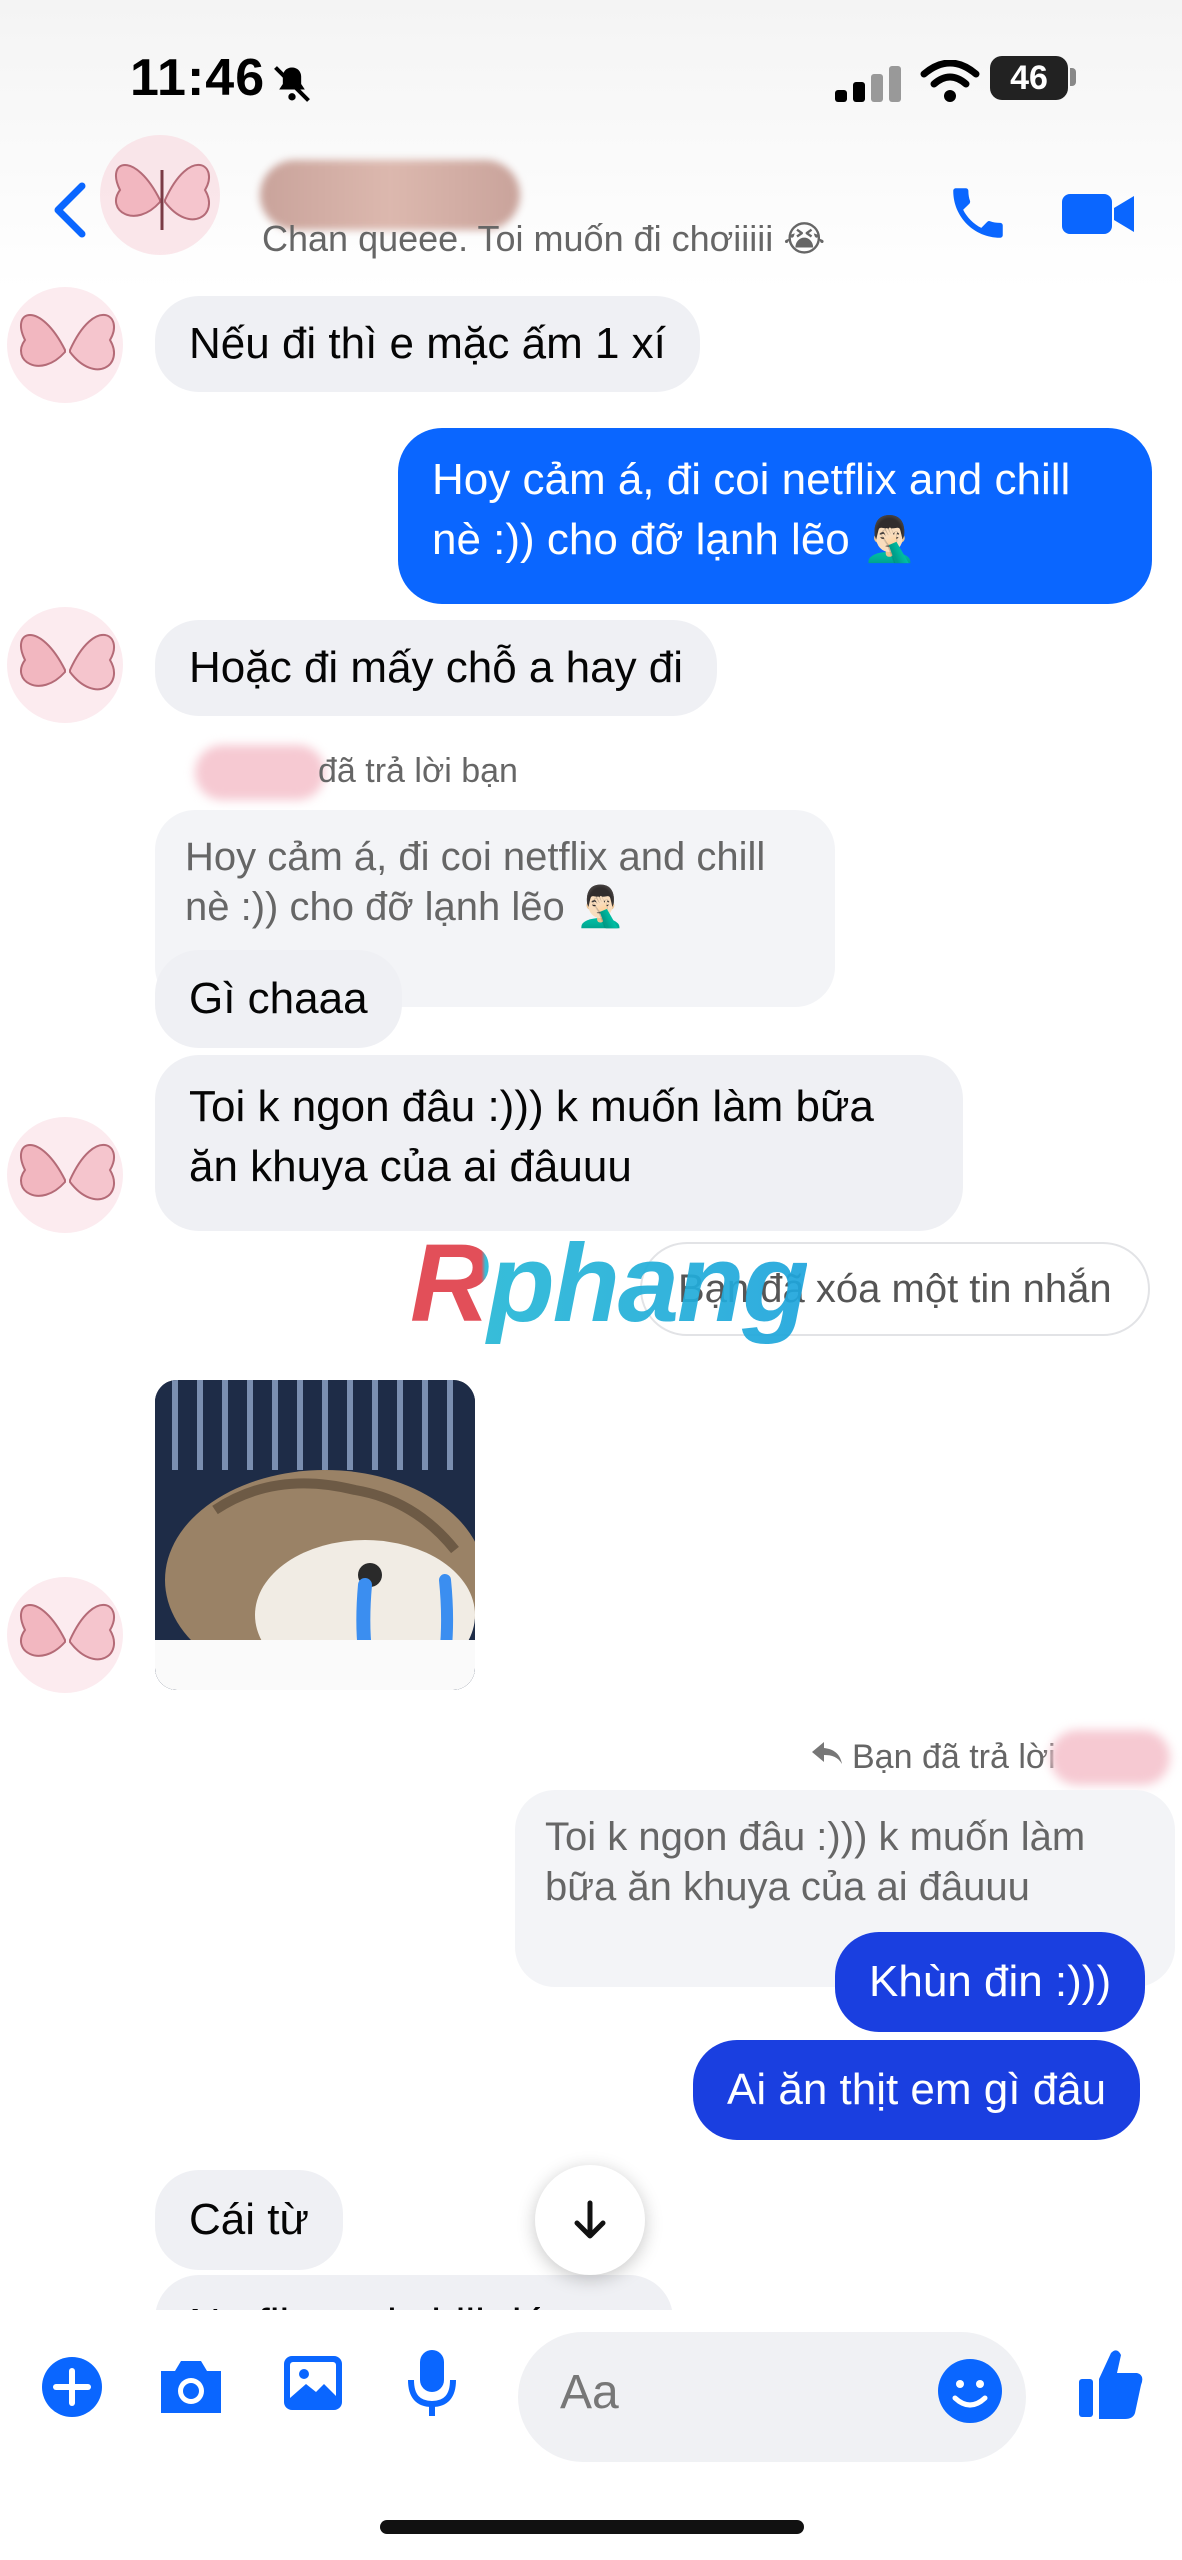 This screenshot has width=1182, height=2560. Describe the element at coordinates (954, 1757) in the screenshot. I see `reply-label: Bạn đã trả lời` at that location.